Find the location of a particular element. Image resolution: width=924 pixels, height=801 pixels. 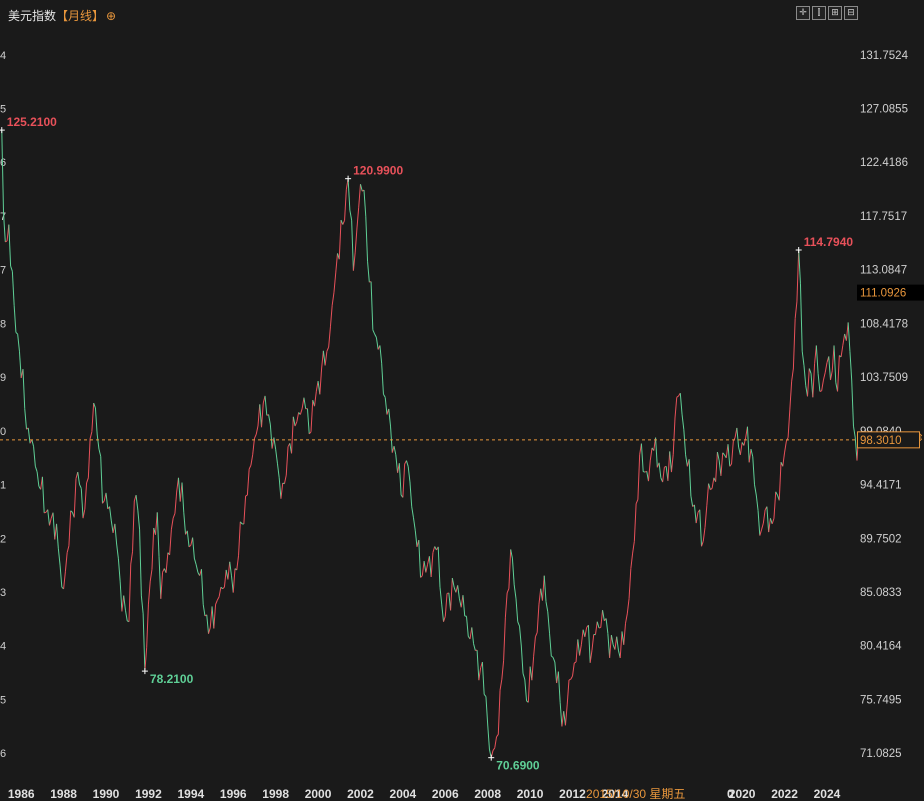

y-tick-label: 80.4164 is located at coordinates (881, 647).